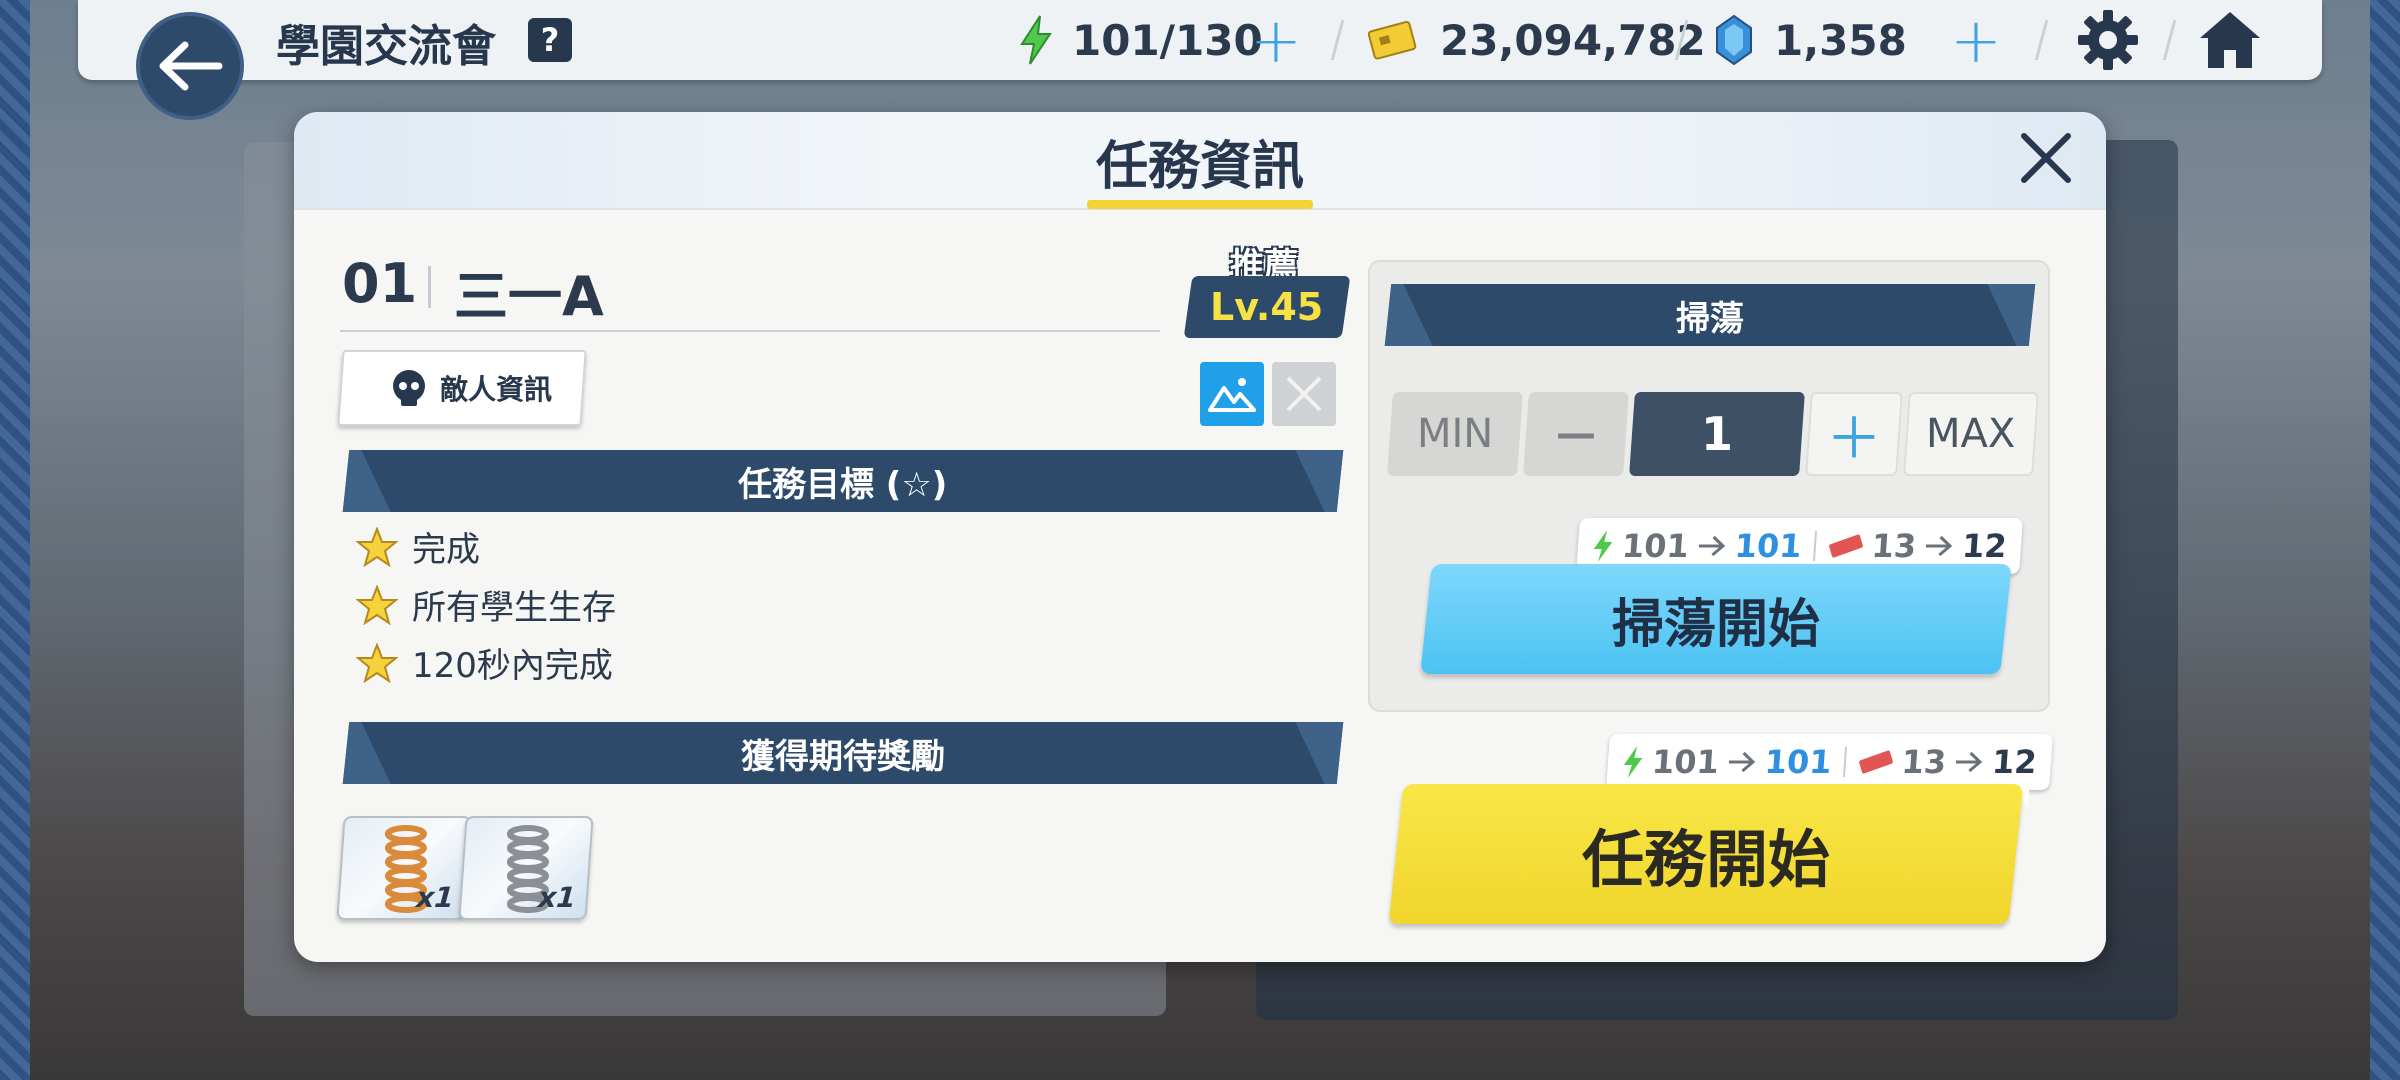 The width and height of the screenshot is (2400, 1080). What do you see at coordinates (1717, 434) in the screenshot?
I see `sweep-count-display: 1` at bounding box center [1717, 434].